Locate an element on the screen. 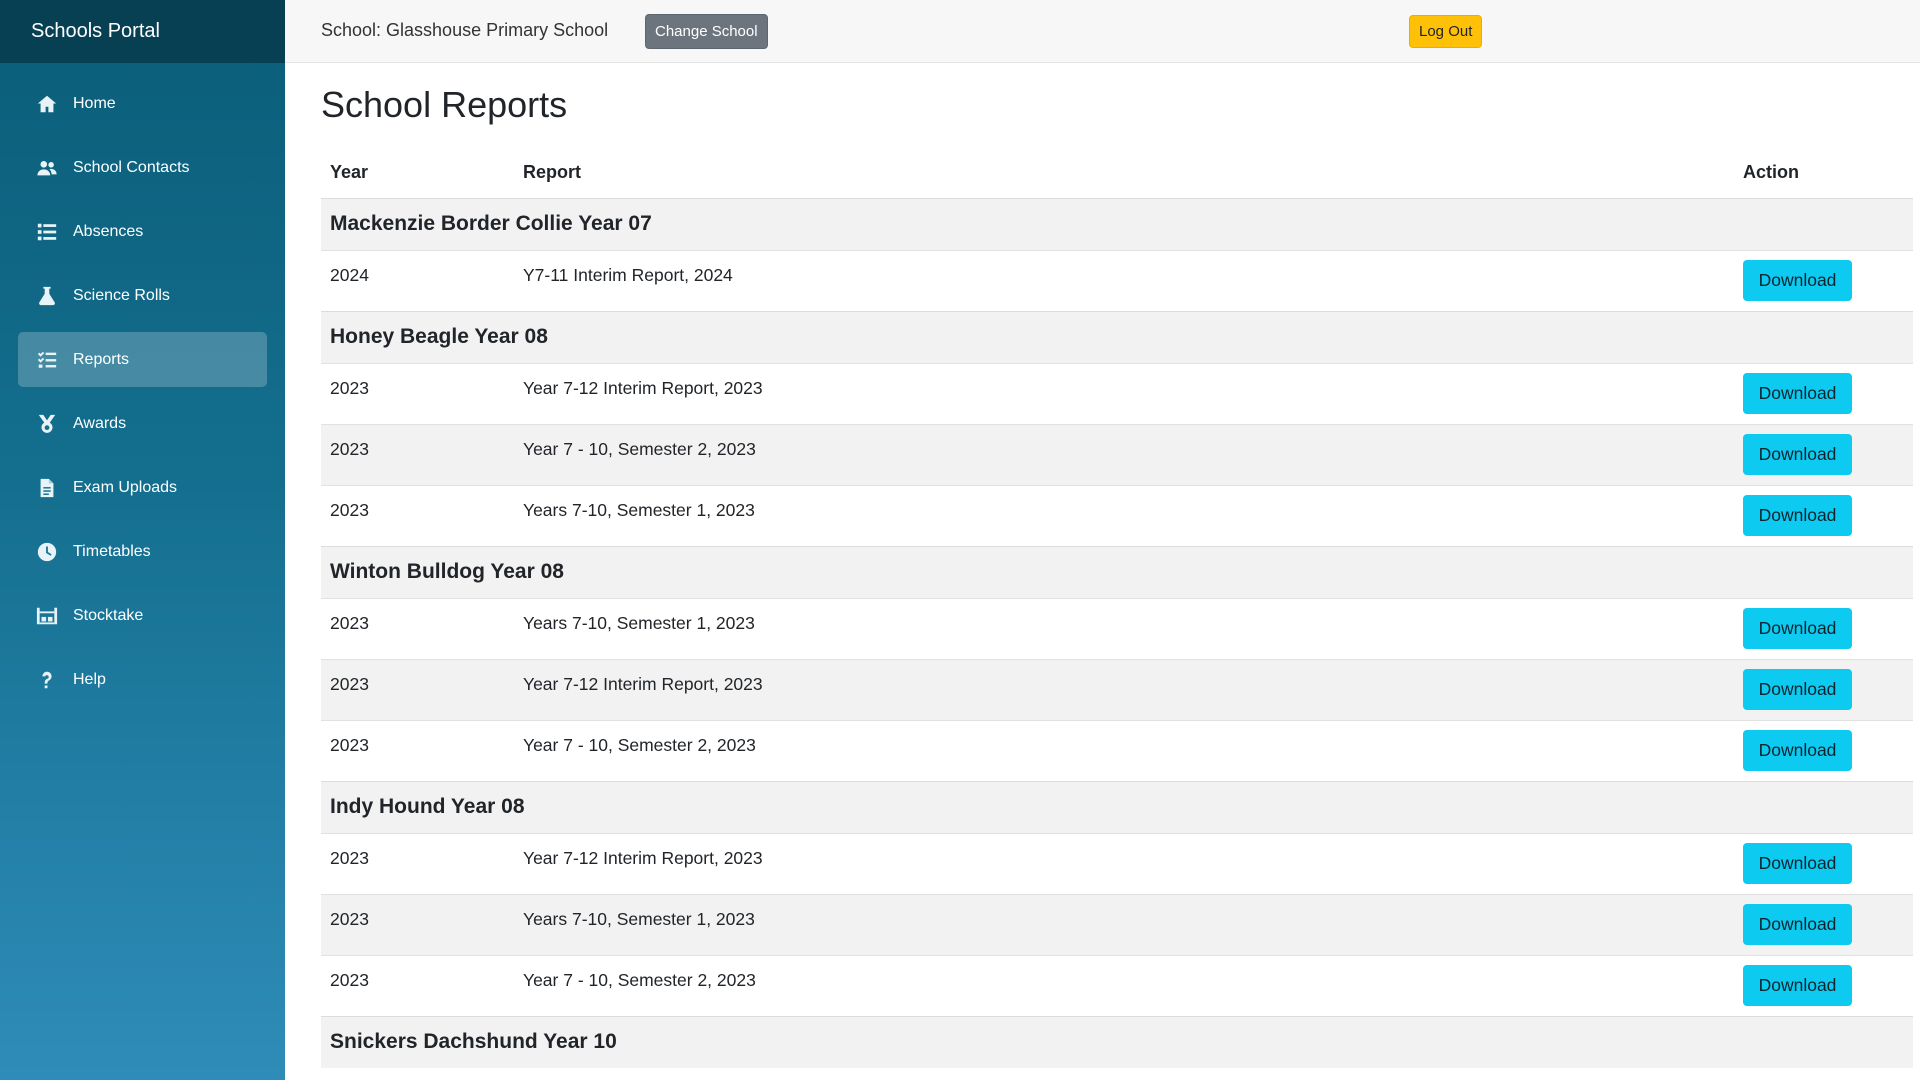 Image resolution: width=1920 pixels, height=1080 pixels. sidebar-item-help: Help is located at coordinates (142, 679).